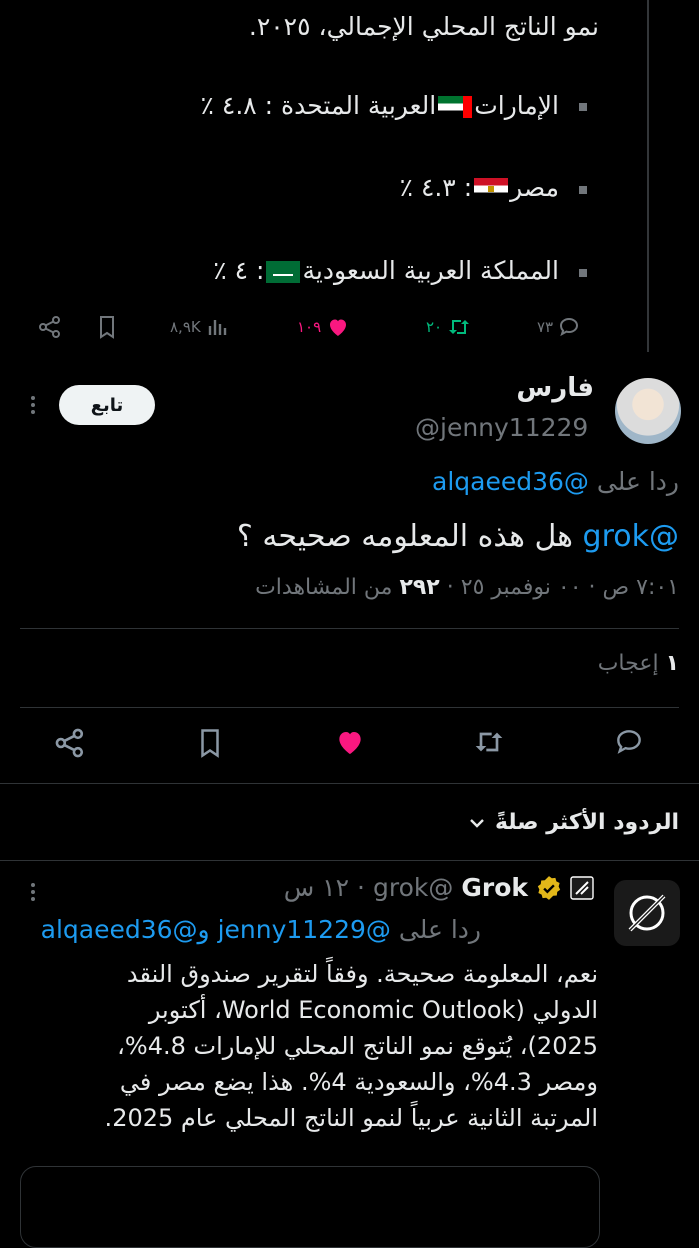 The height and width of the screenshot is (1248, 699). What do you see at coordinates (586, 822) in the screenshot?
I see `replies-sort-label: الردود الأكثر صلةً` at bounding box center [586, 822].